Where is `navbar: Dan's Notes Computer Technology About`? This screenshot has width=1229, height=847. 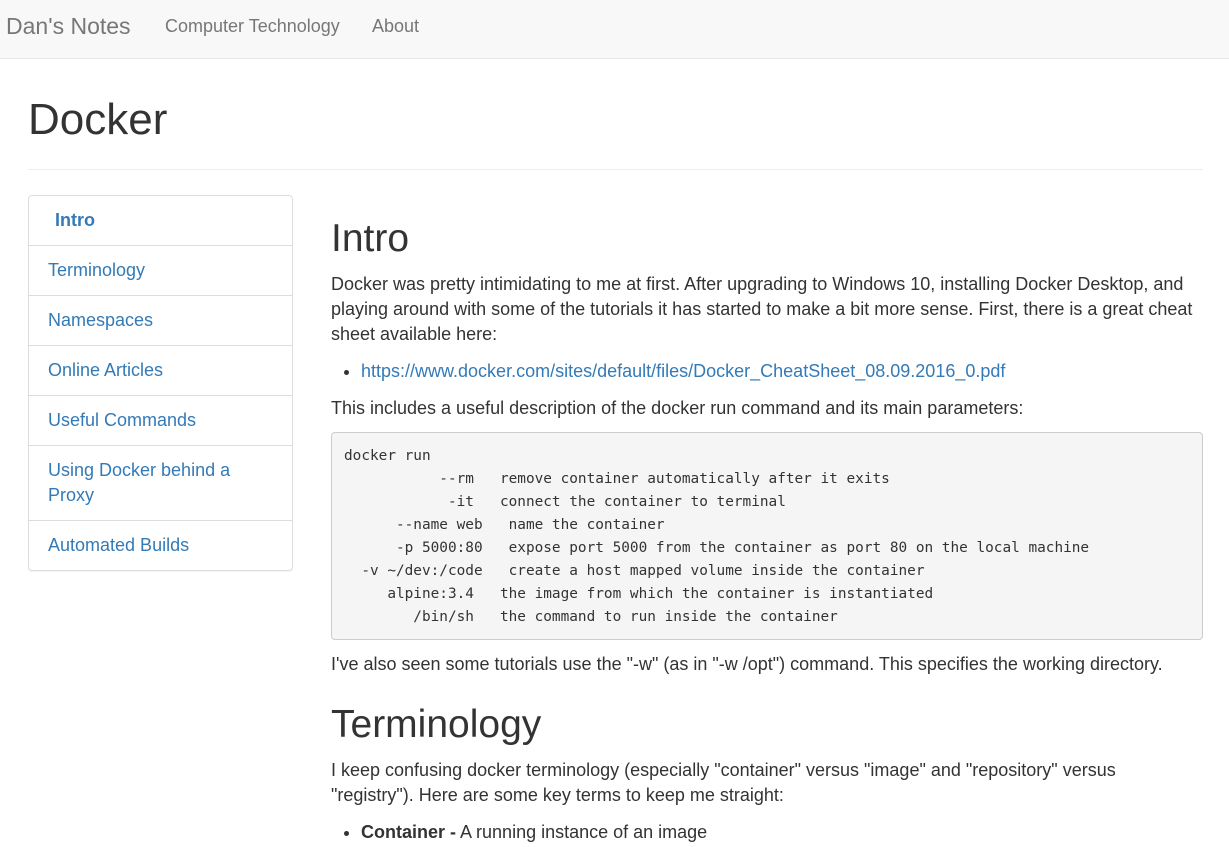
navbar: Dan's Notes Computer Technology About is located at coordinates (614, 29).